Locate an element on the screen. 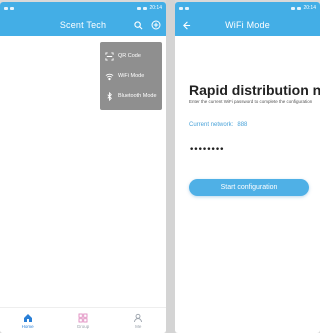  page-title: WiFi Mode is located at coordinates (247, 25).